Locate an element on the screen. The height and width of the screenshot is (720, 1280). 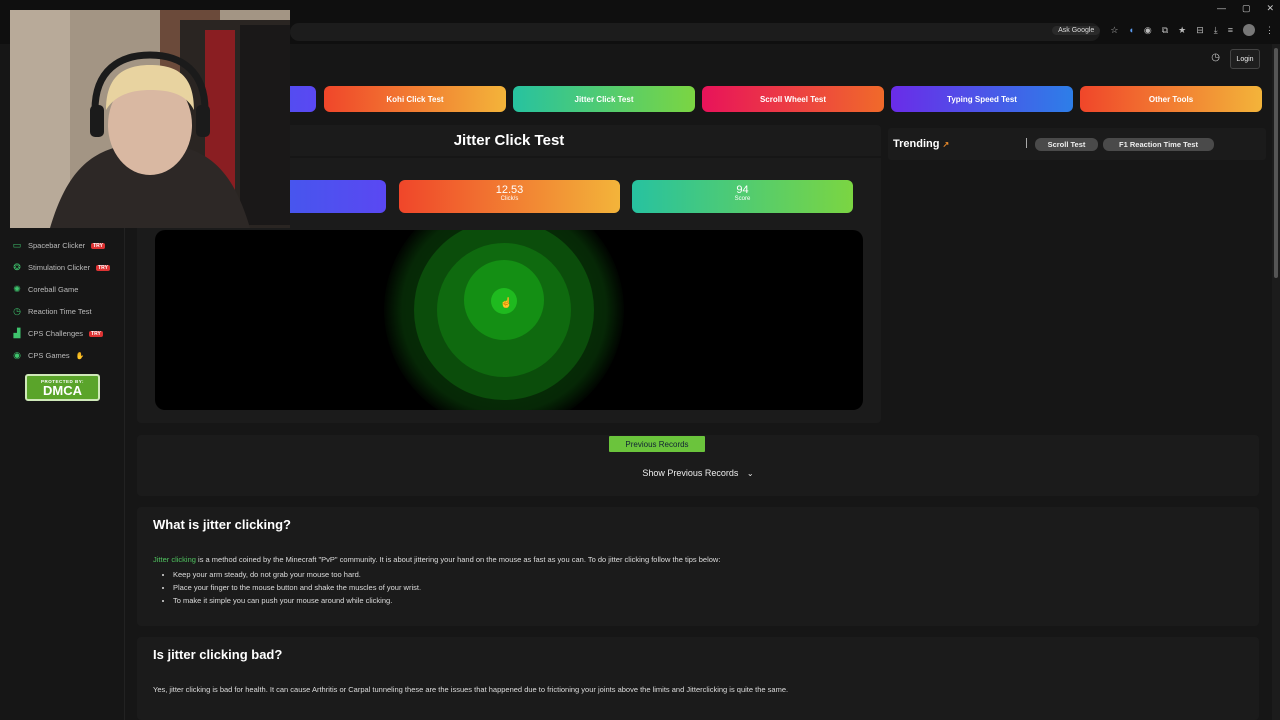
ball-icon: ✺ is located at coordinates (17, 289).